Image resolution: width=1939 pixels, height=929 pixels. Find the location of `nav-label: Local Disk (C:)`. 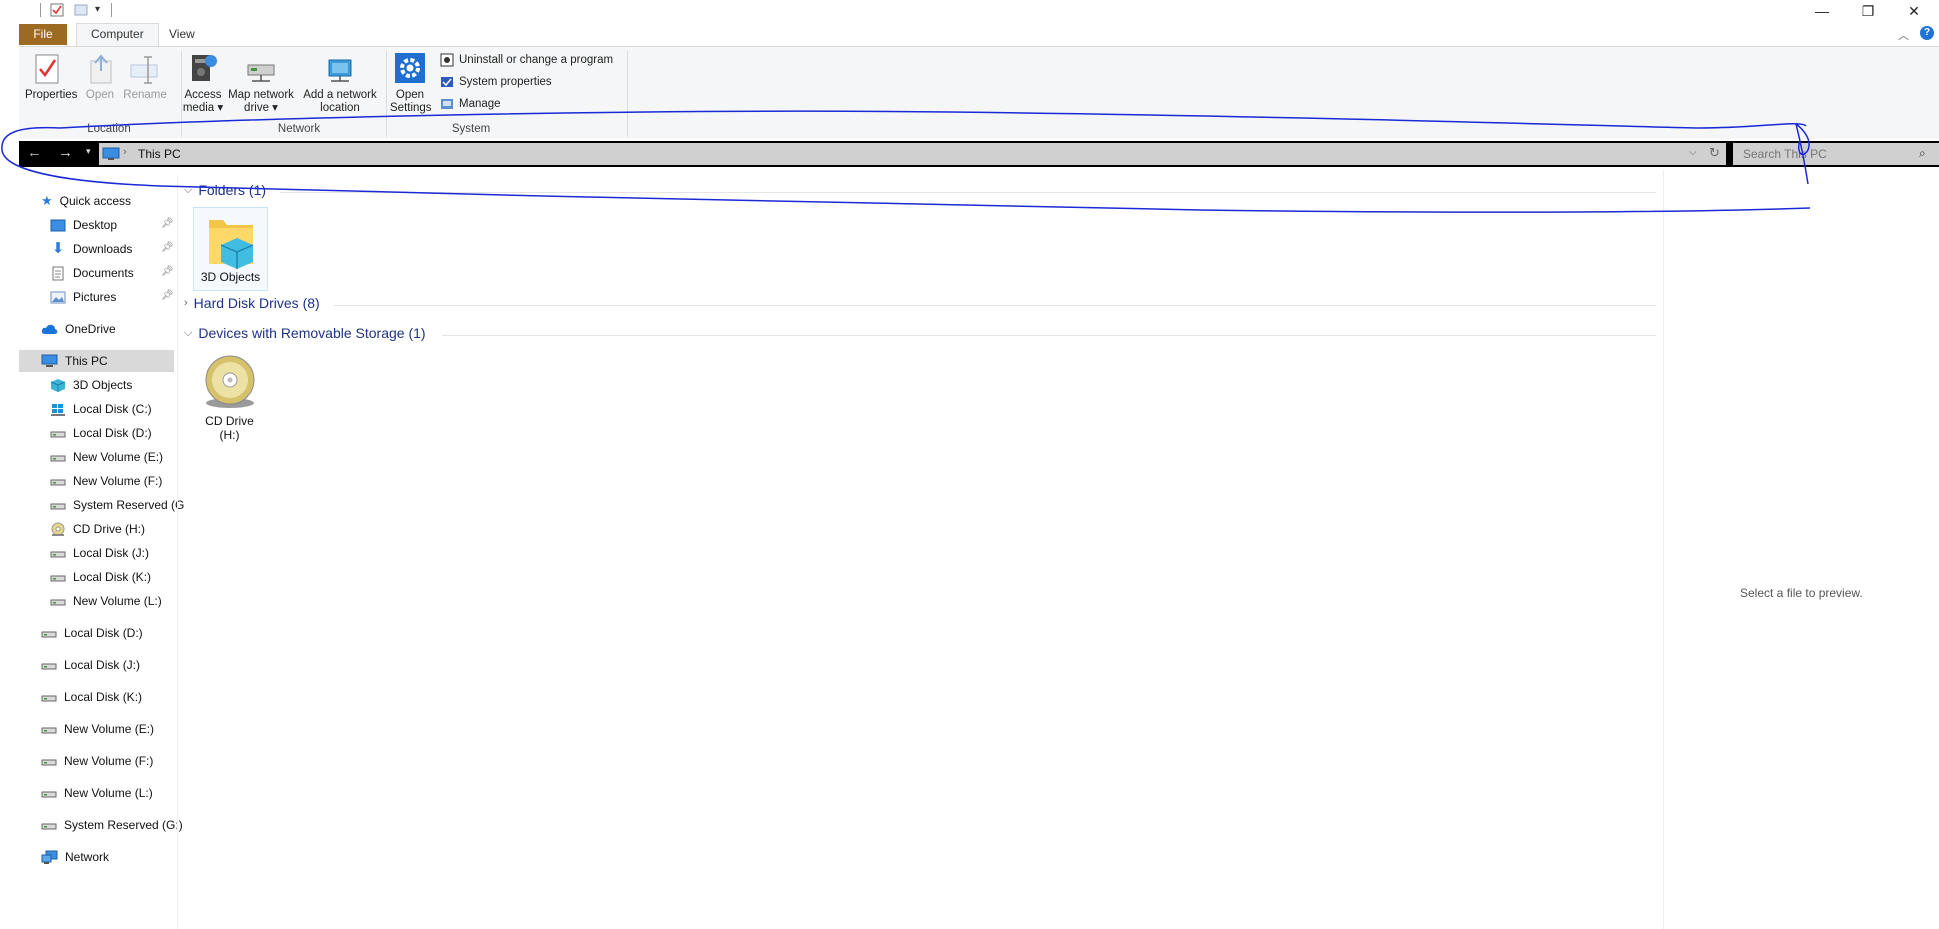

nav-label: Local Disk (C:) is located at coordinates (112, 409).